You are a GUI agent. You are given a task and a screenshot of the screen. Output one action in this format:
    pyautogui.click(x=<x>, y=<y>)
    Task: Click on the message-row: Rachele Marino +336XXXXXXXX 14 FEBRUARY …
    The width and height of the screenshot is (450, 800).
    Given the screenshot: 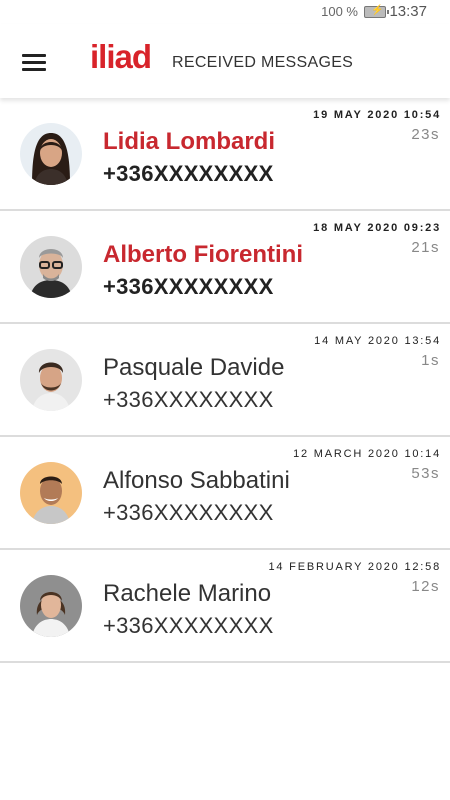 What is the action you would take?
    pyautogui.click(x=225, y=606)
    